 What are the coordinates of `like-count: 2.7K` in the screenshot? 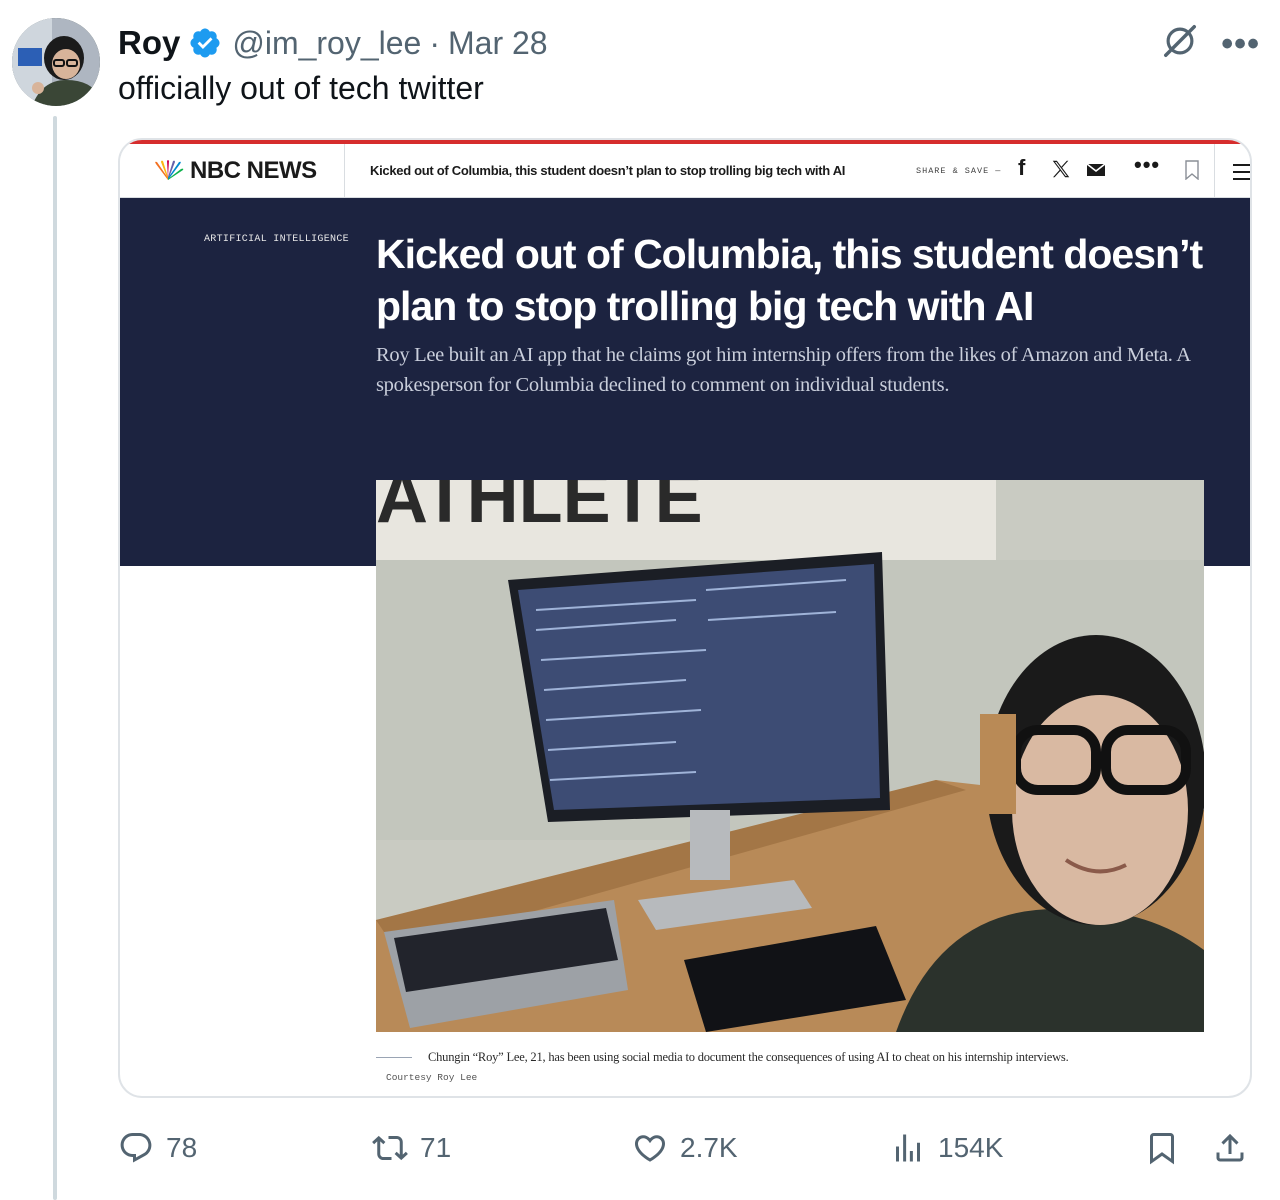 It's located at (709, 1147).